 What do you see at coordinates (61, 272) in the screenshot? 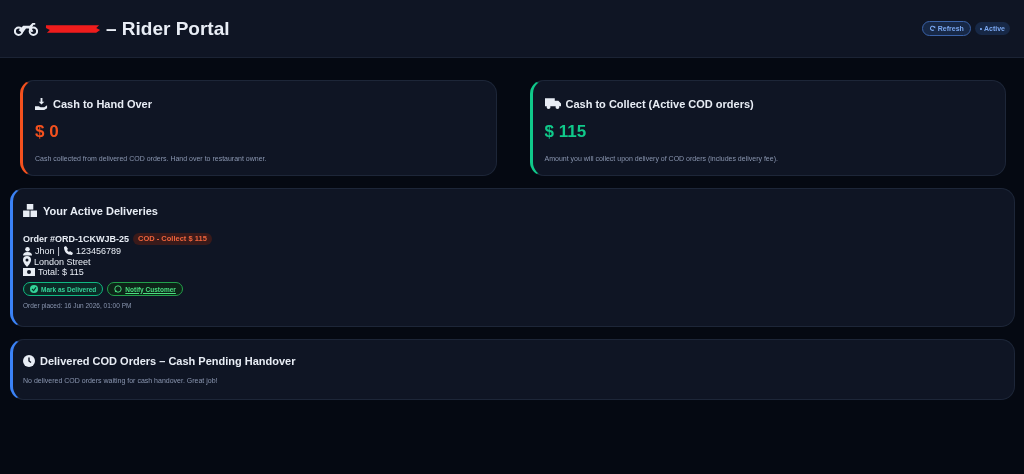
I see `order-total: Total: $ 115` at bounding box center [61, 272].